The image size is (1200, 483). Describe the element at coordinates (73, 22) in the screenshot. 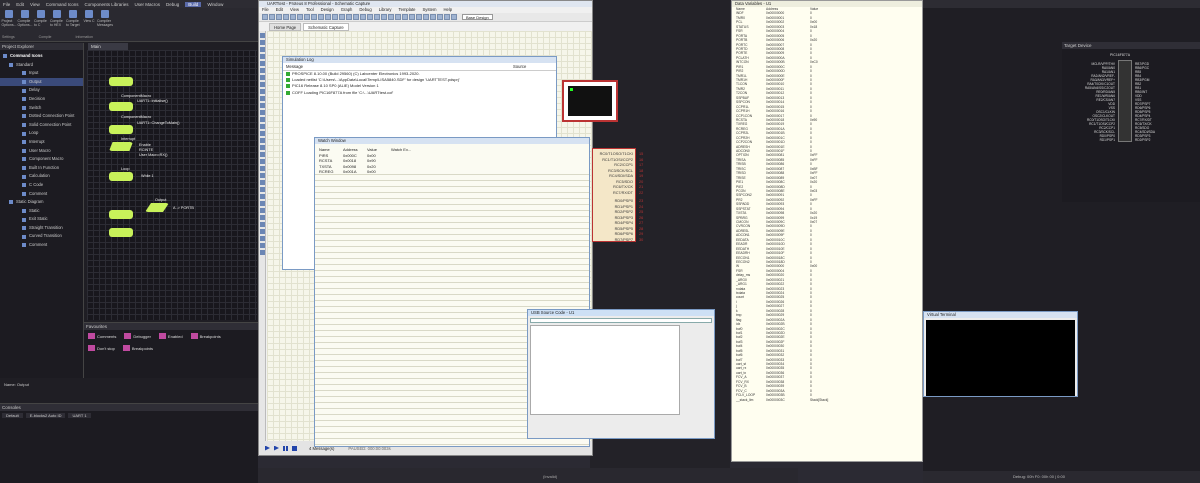

I see `ribbon-button: Compile to Target` at that location.